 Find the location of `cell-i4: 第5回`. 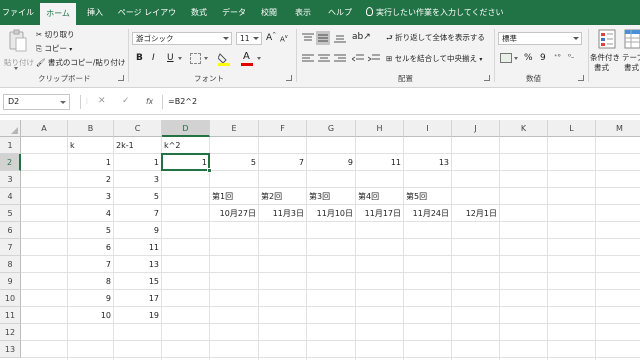

cell-i4: 第5回 is located at coordinates (427, 196).